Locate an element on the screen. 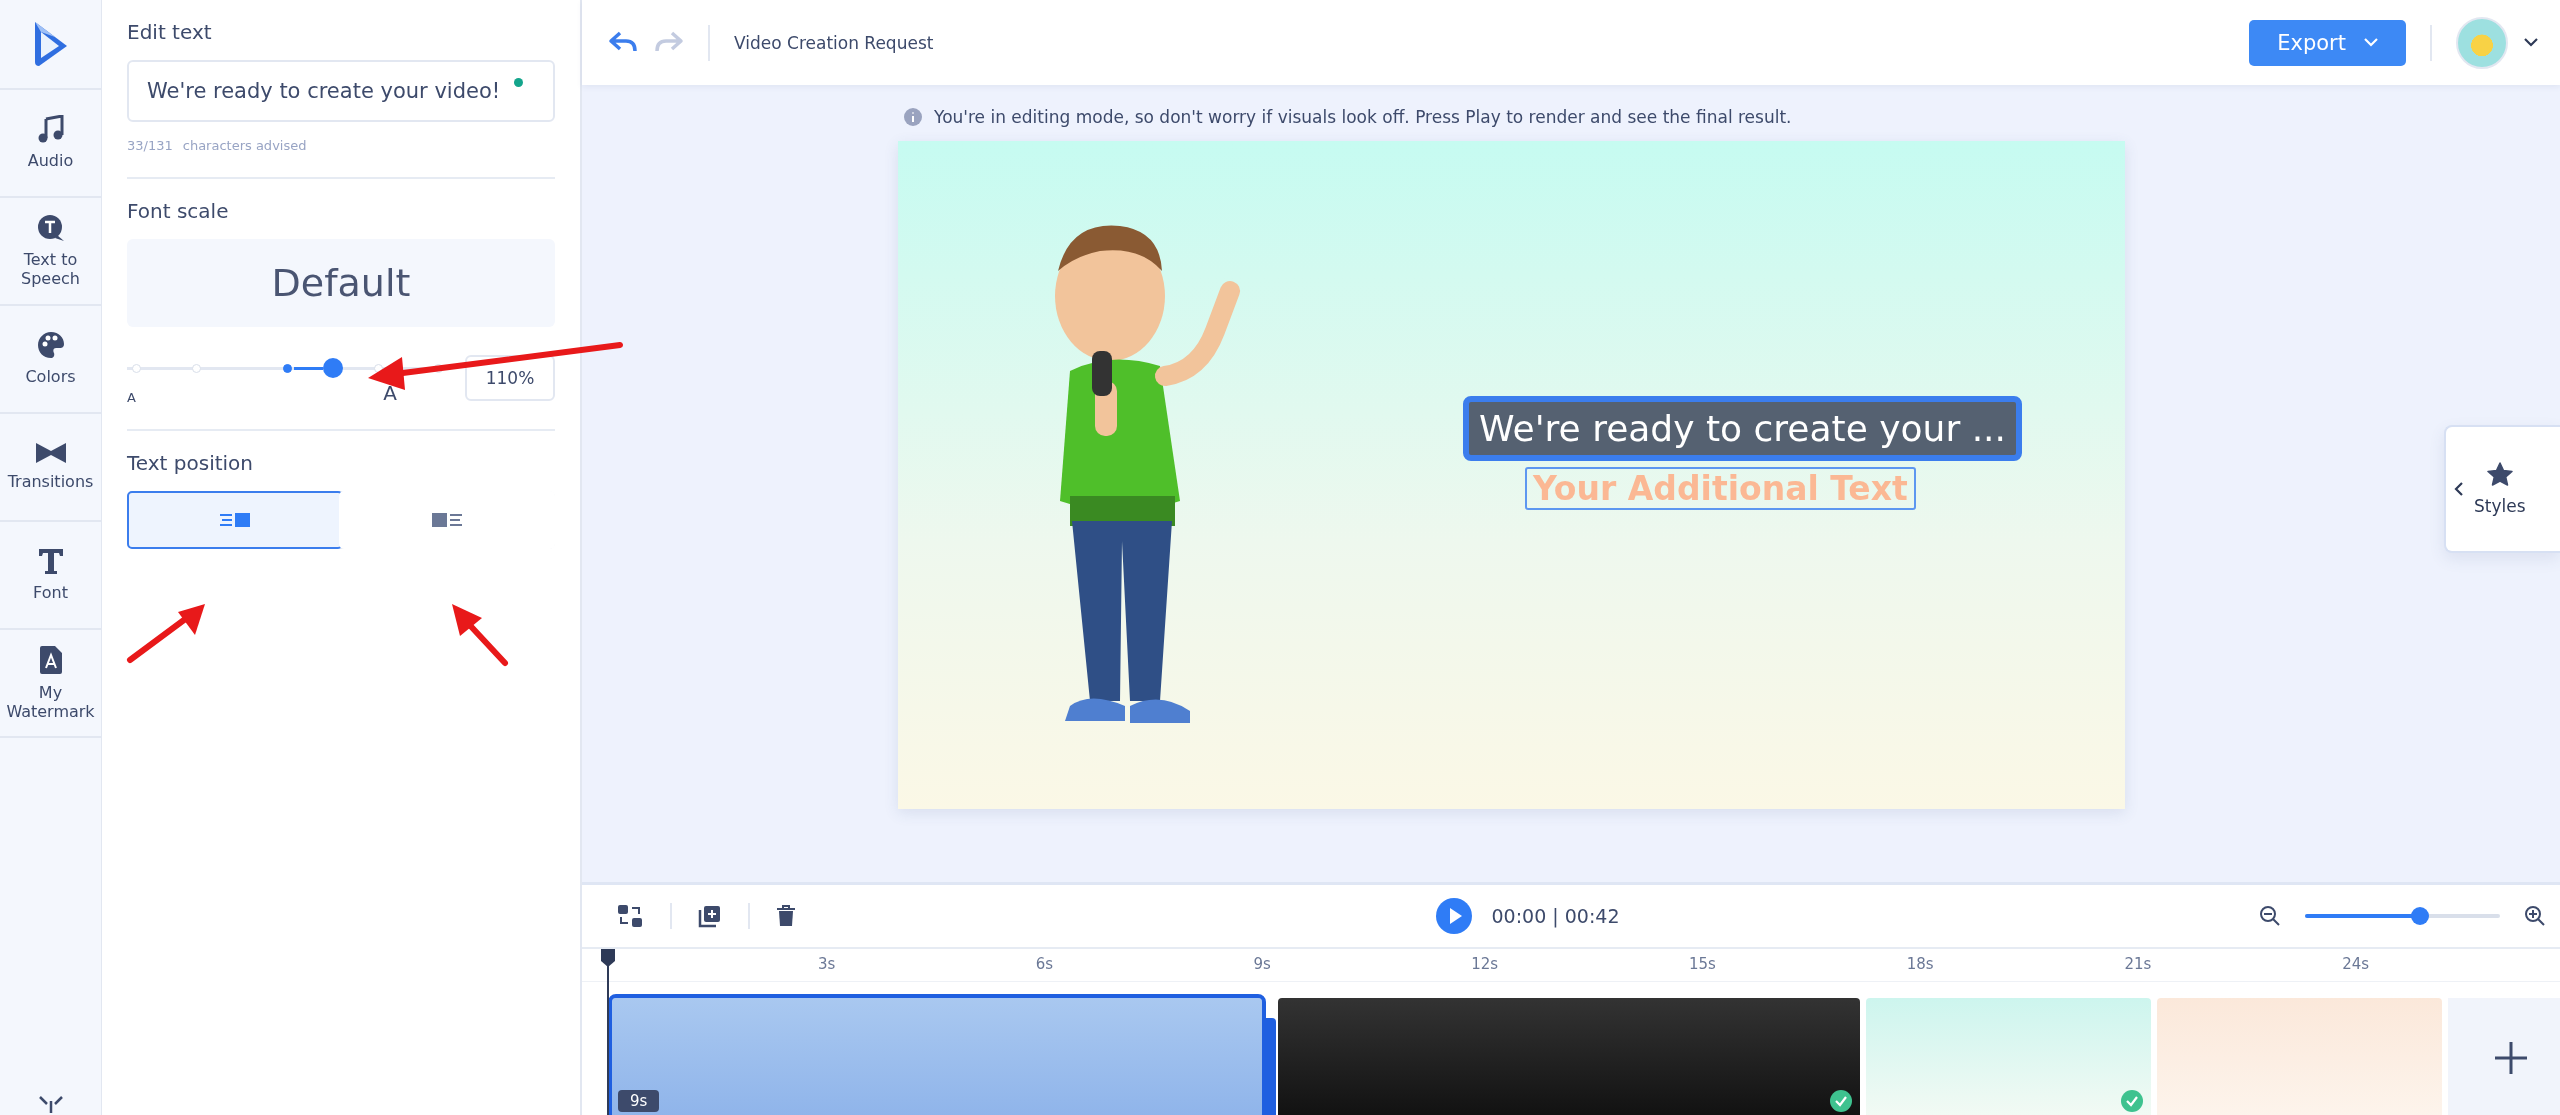 The image size is (2560, 1115). ruler-label: 21s is located at coordinates (2138, 964).